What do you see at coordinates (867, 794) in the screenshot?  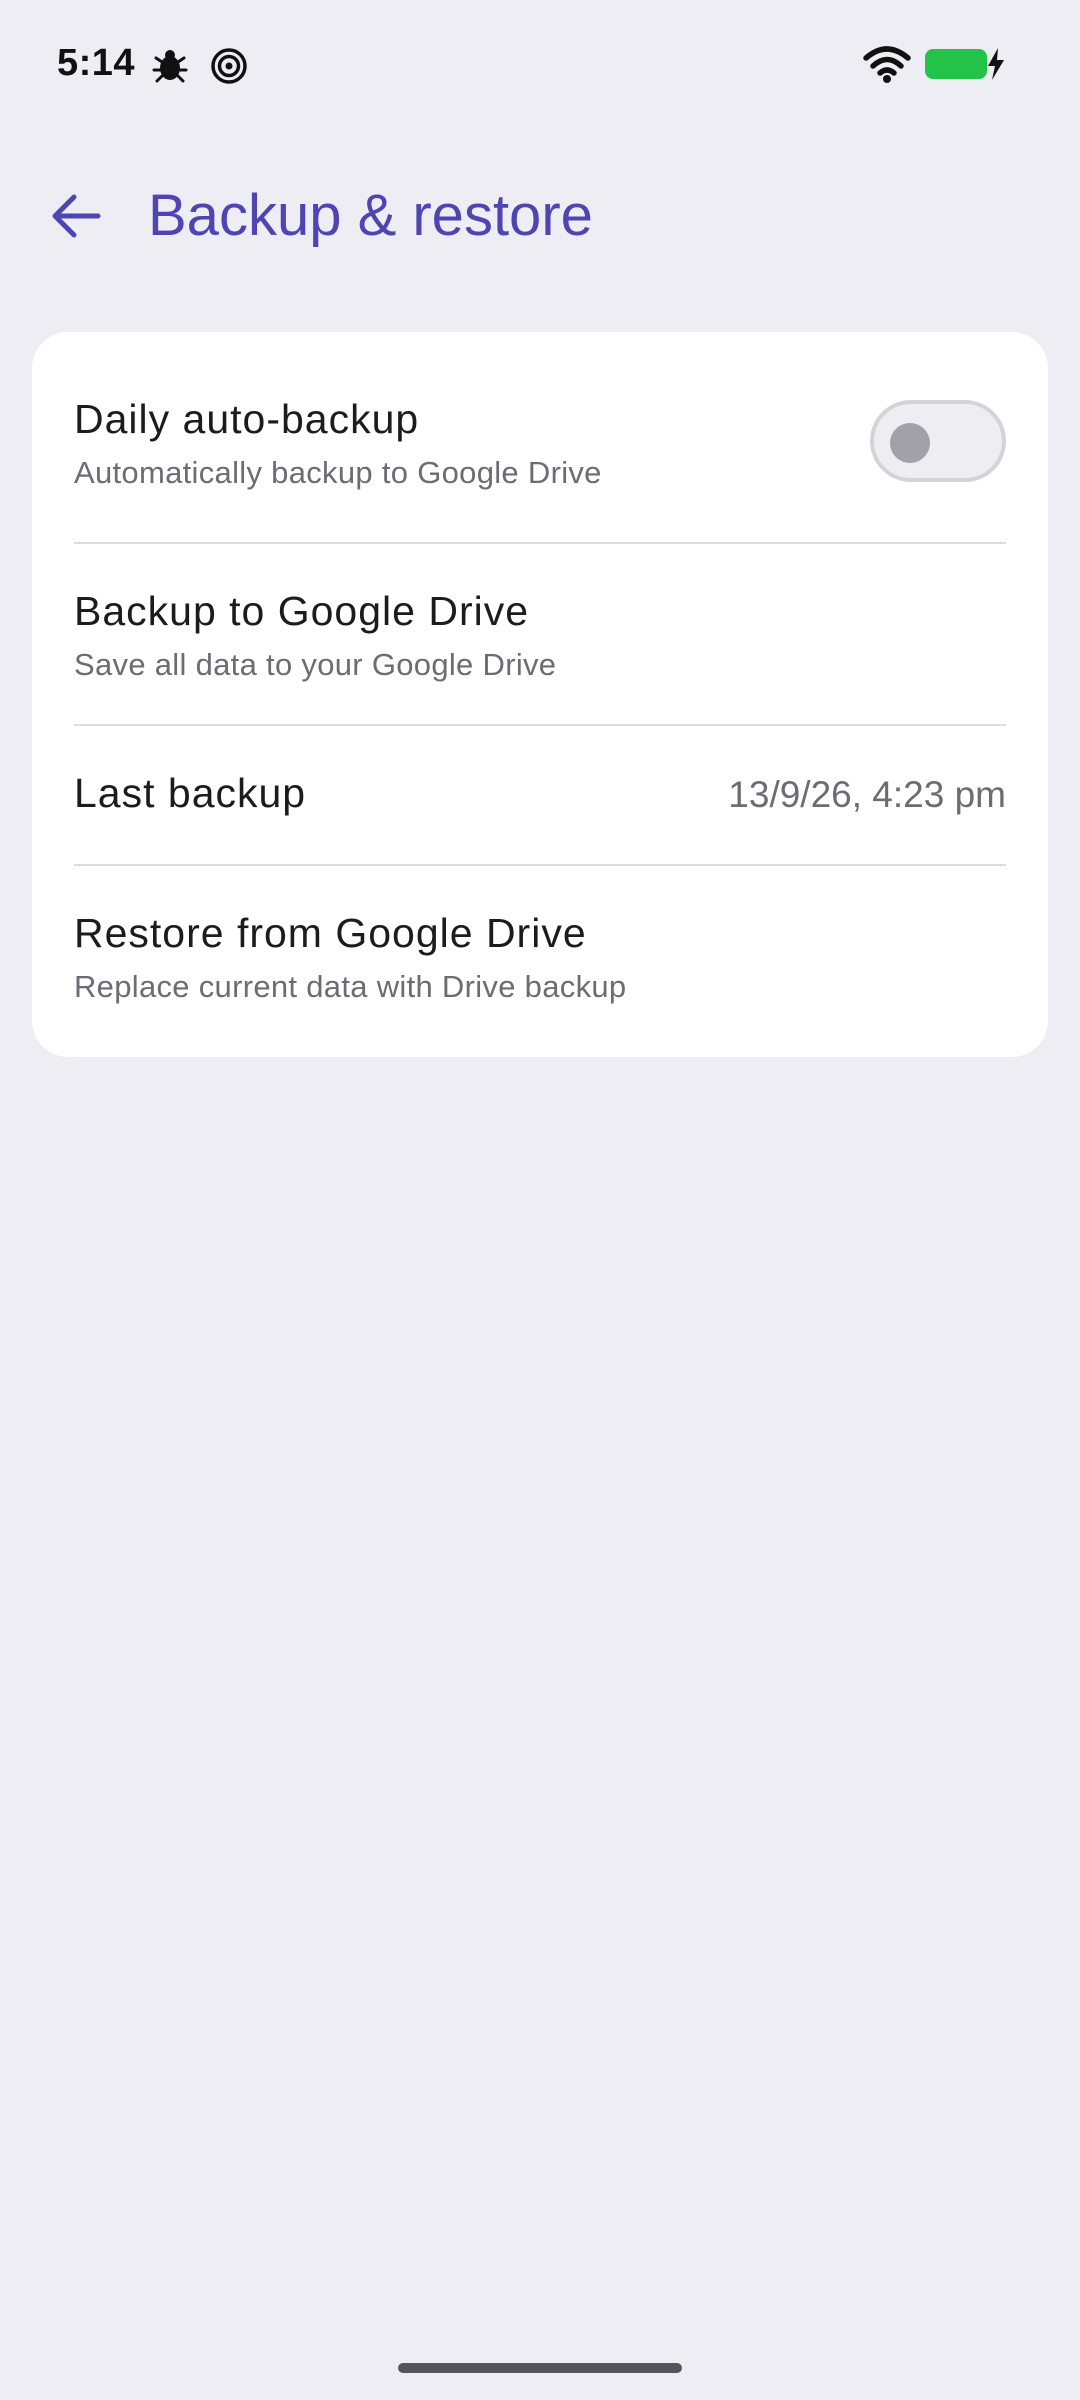 I see `last-backup-value: 13/9/26, 4:23 pm` at bounding box center [867, 794].